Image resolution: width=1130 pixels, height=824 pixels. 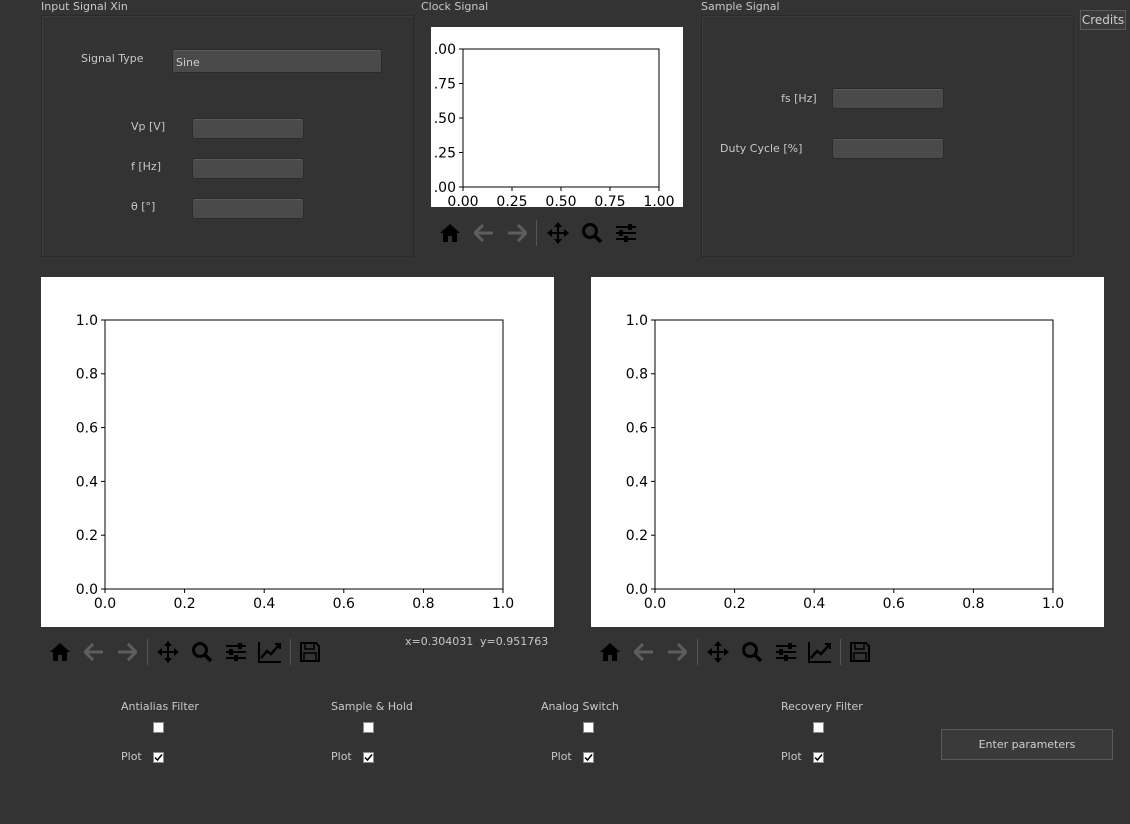 What do you see at coordinates (799, 98) in the screenshot?
I see `fs-label: fs [Hz]` at bounding box center [799, 98].